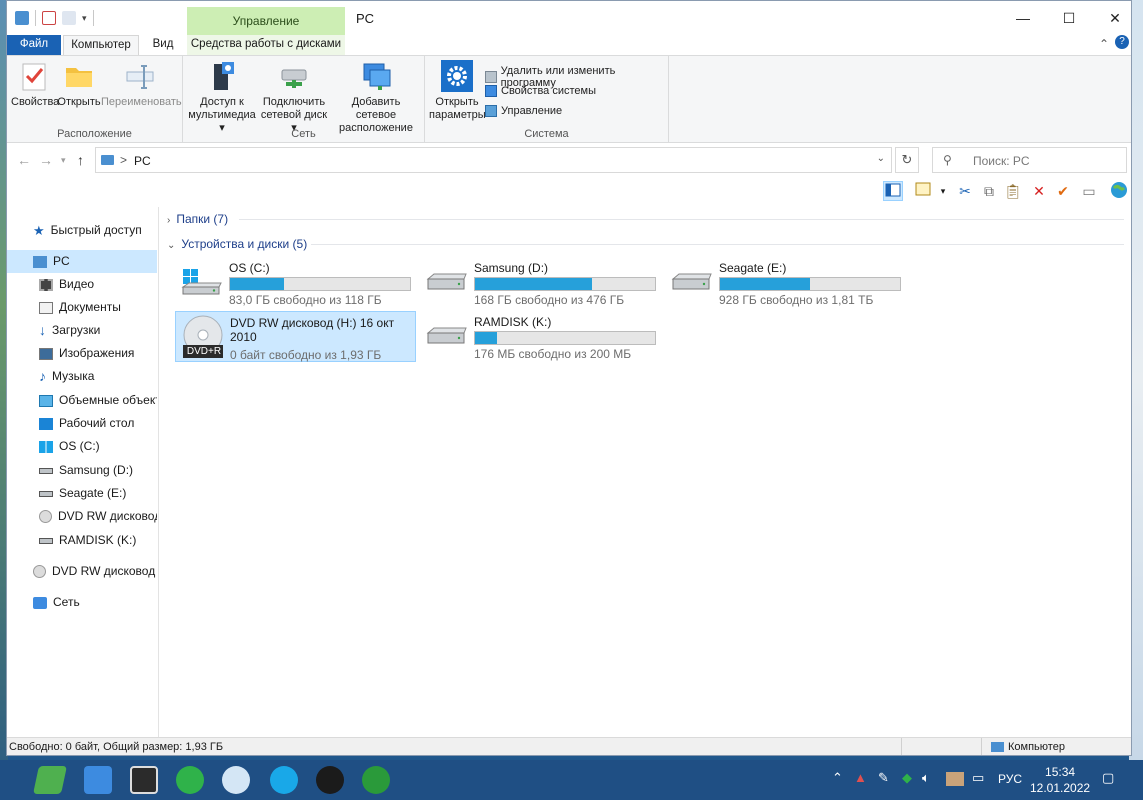 The image size is (1143, 800). Describe the element at coordinates (24, 160) in the screenshot. I see `back-arrow-icon: ←` at that location.